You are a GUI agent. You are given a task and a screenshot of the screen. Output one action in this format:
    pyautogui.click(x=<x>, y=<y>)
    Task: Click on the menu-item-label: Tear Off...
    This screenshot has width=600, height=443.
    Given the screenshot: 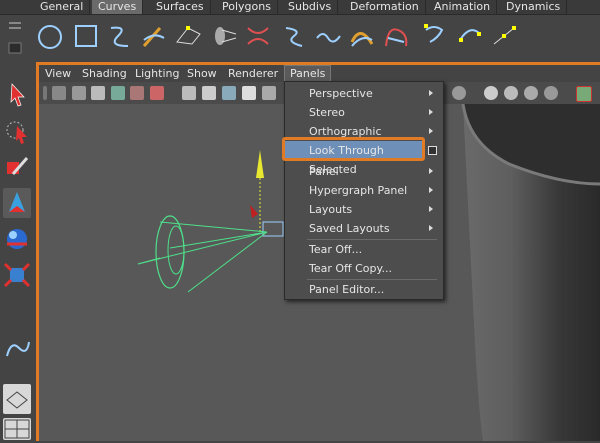 What is the action you would take?
    pyautogui.click(x=336, y=249)
    